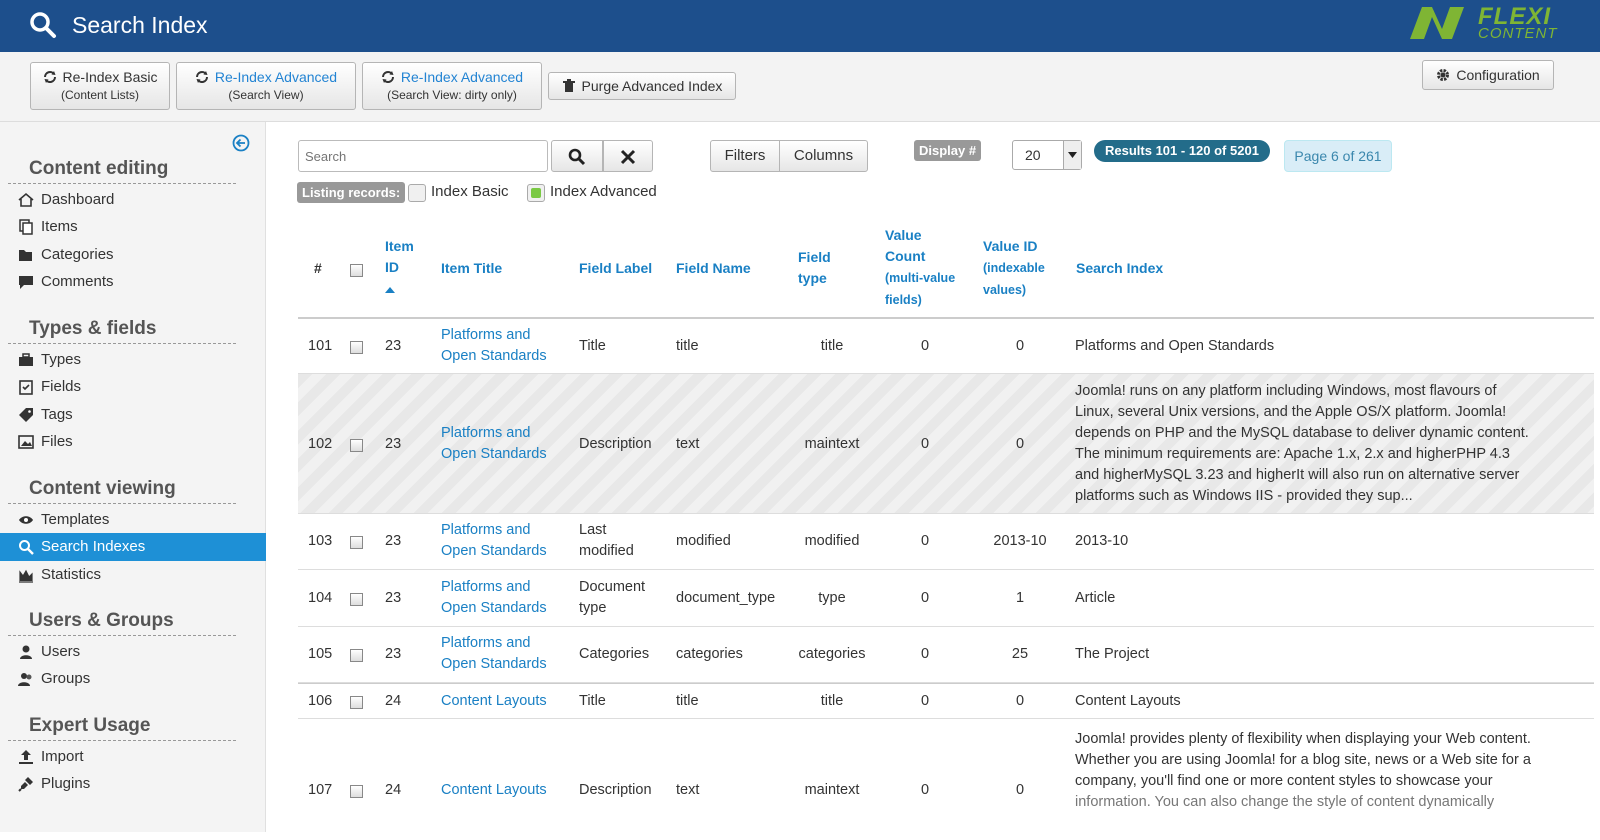 The height and width of the screenshot is (840, 1600). What do you see at coordinates (823, 156) in the screenshot?
I see `columns-button: Columns` at bounding box center [823, 156].